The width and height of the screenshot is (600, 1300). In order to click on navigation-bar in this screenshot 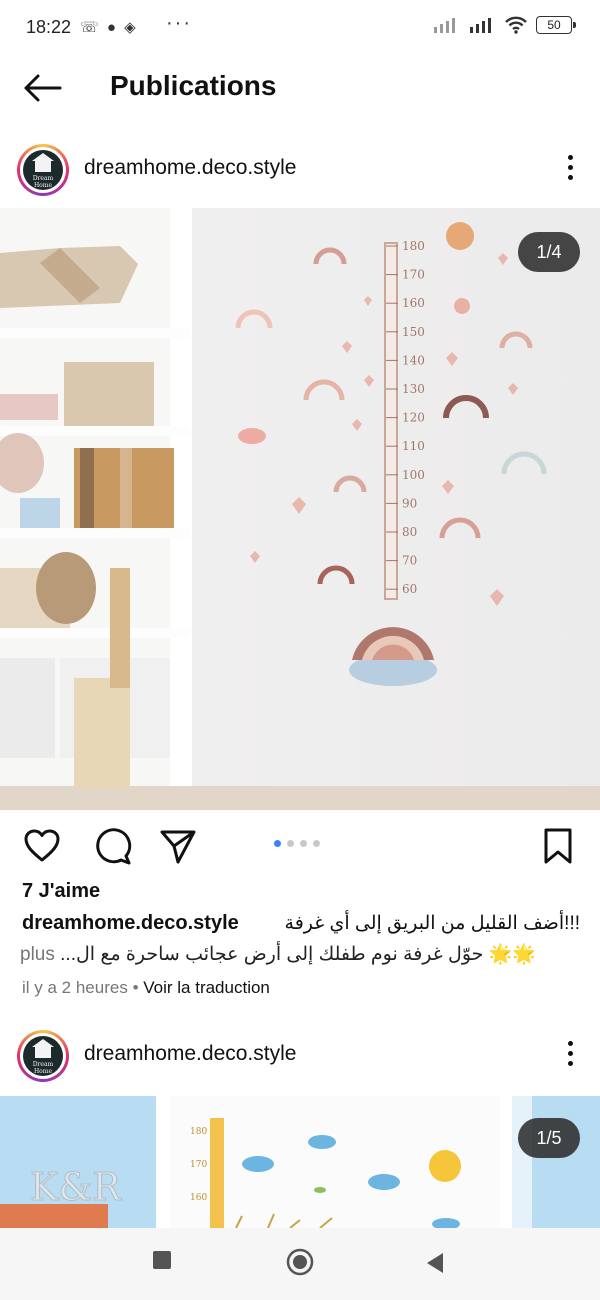, I will do `click(300, 1264)`.